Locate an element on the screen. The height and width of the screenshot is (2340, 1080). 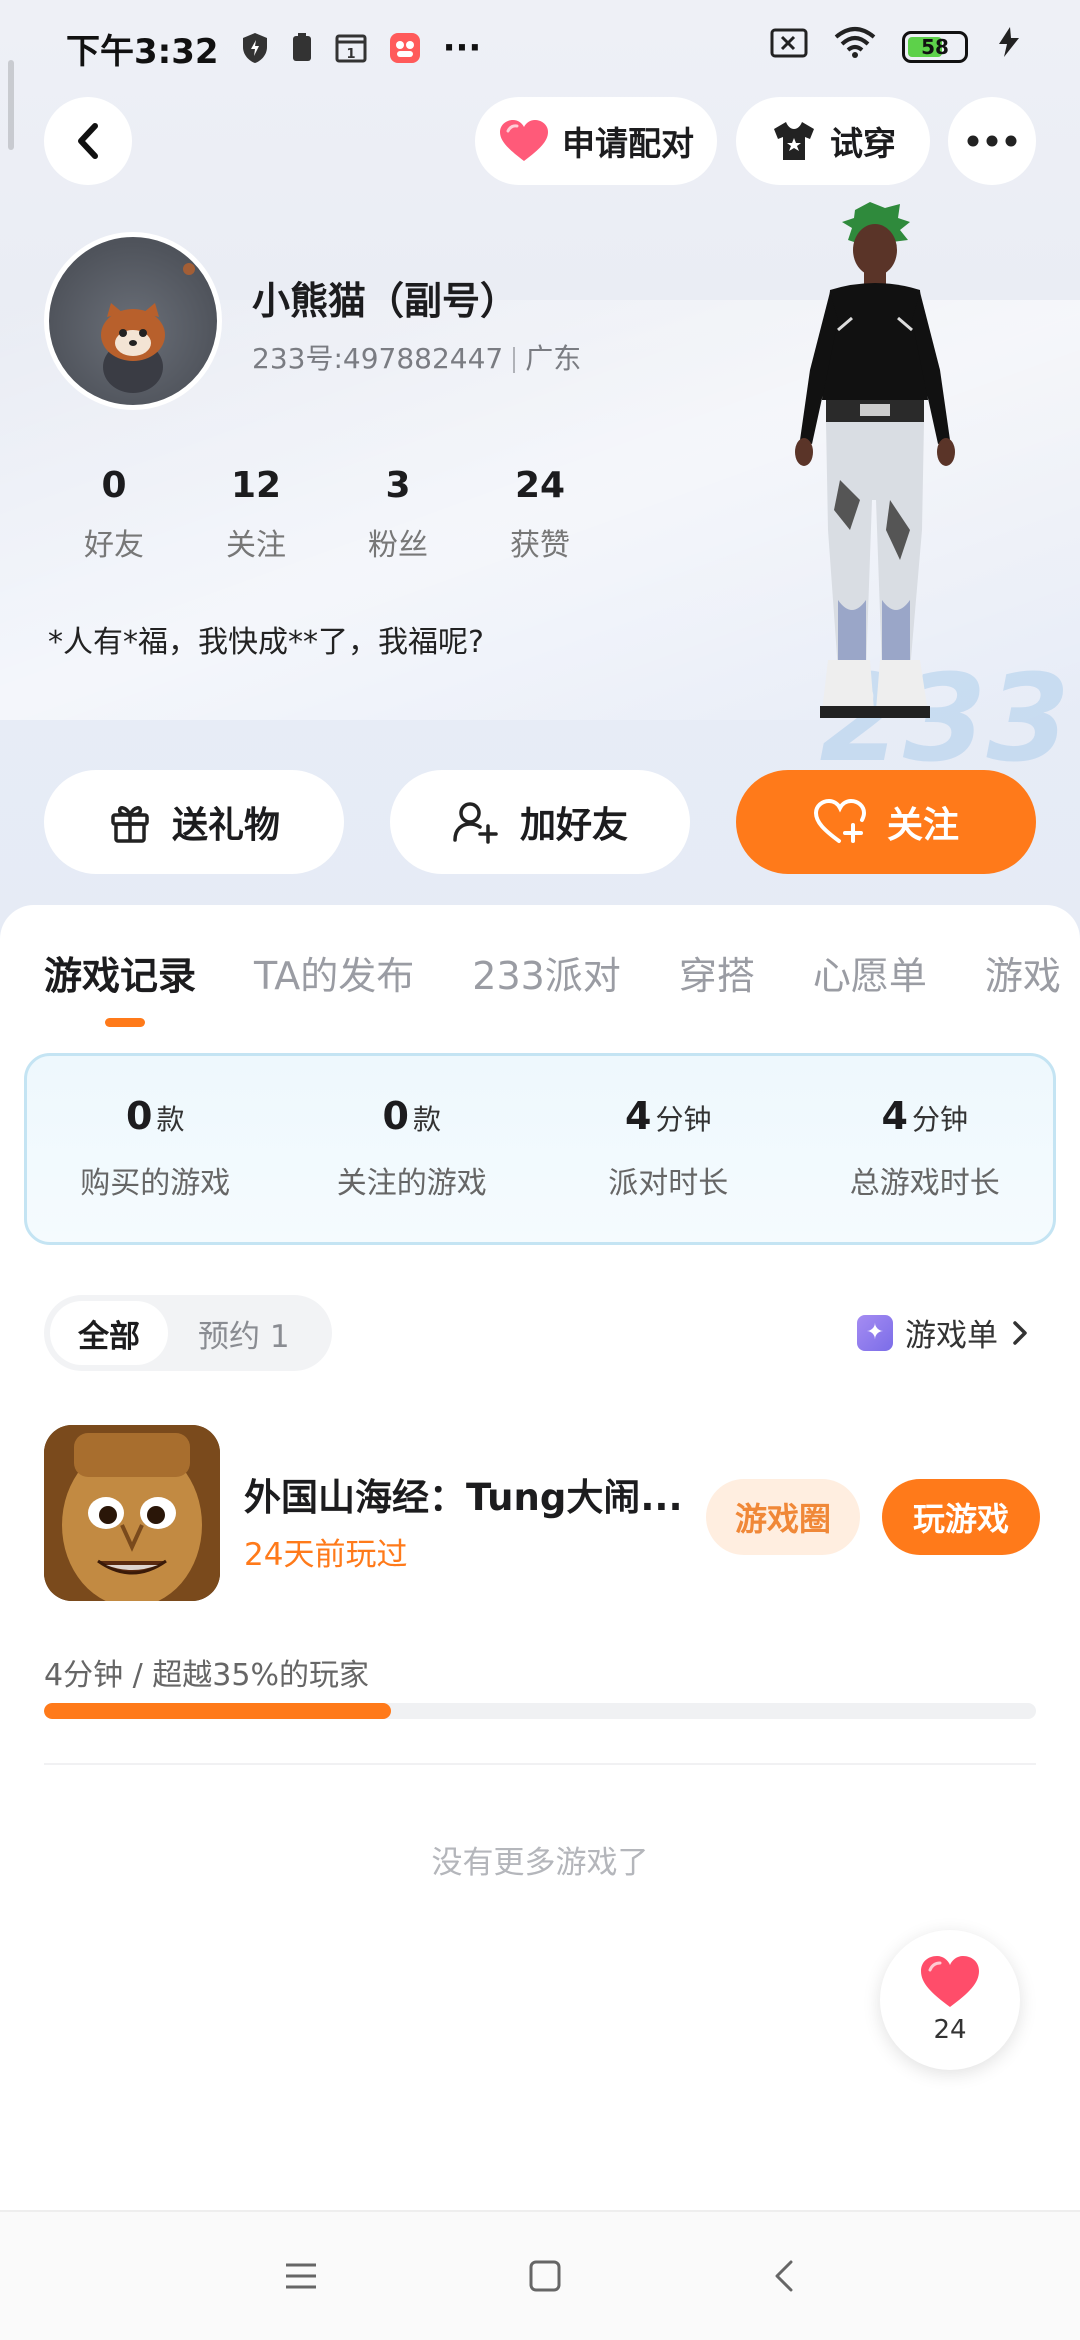
stat-fans-count: 3 is located at coordinates (398, 485).